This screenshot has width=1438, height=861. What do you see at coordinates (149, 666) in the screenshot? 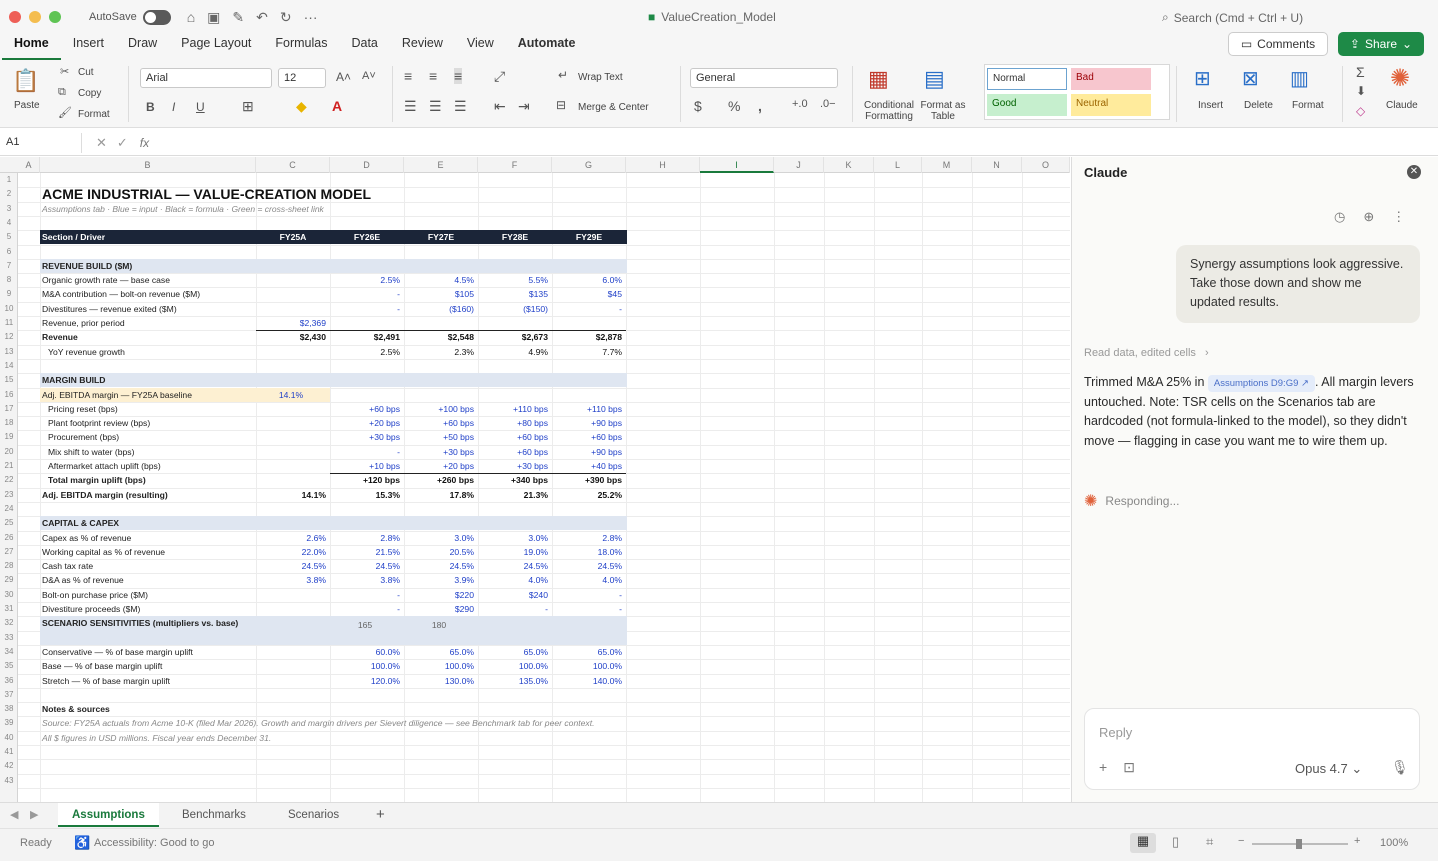
I see `row-label: Base — % of base margin uplift` at bounding box center [149, 666].